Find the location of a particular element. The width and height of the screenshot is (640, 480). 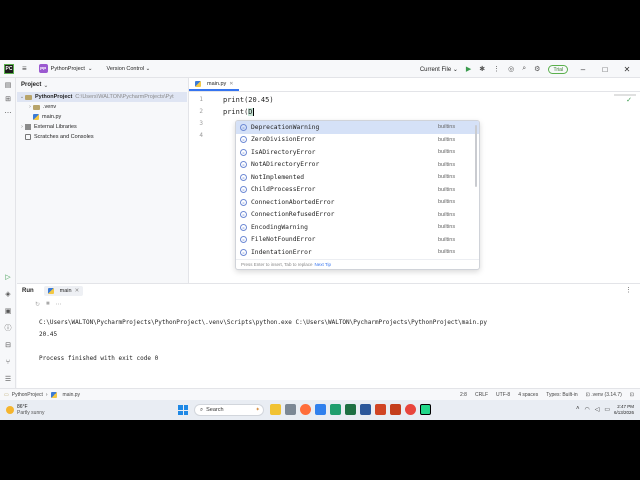

line-separator: CRLF is located at coordinates (481, 395).